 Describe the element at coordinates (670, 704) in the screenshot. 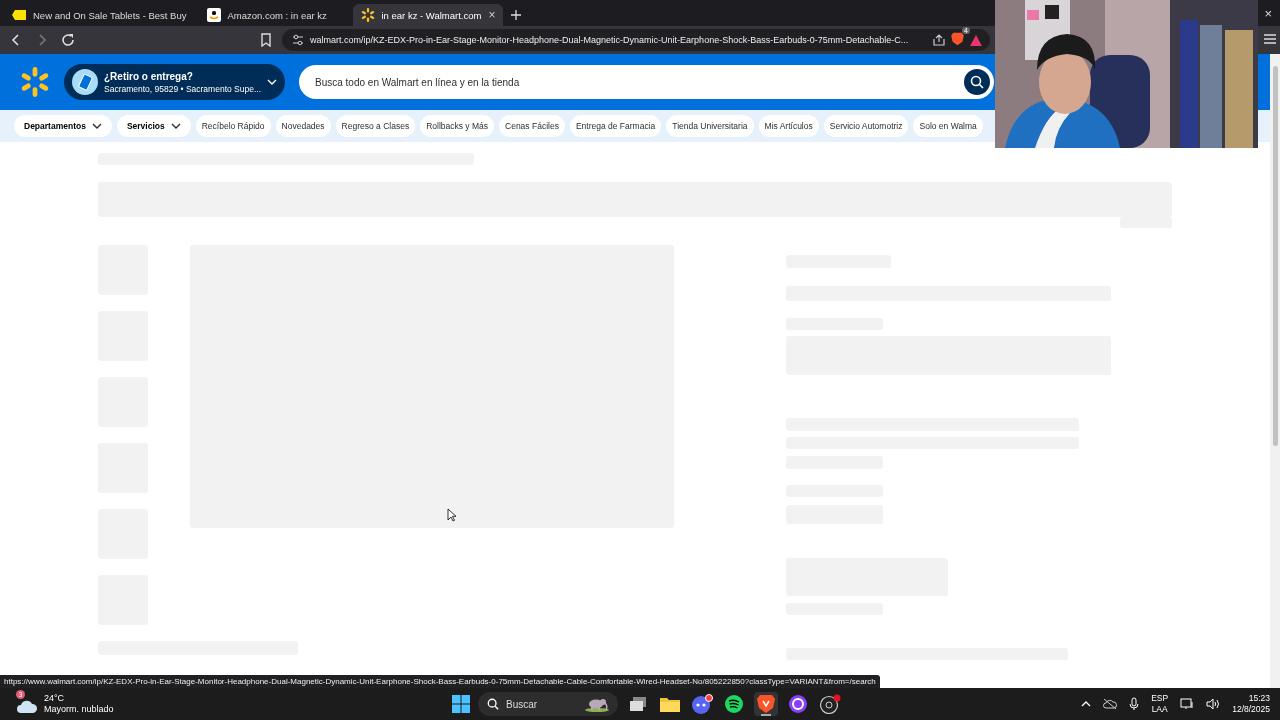

I see `folder-icon` at that location.